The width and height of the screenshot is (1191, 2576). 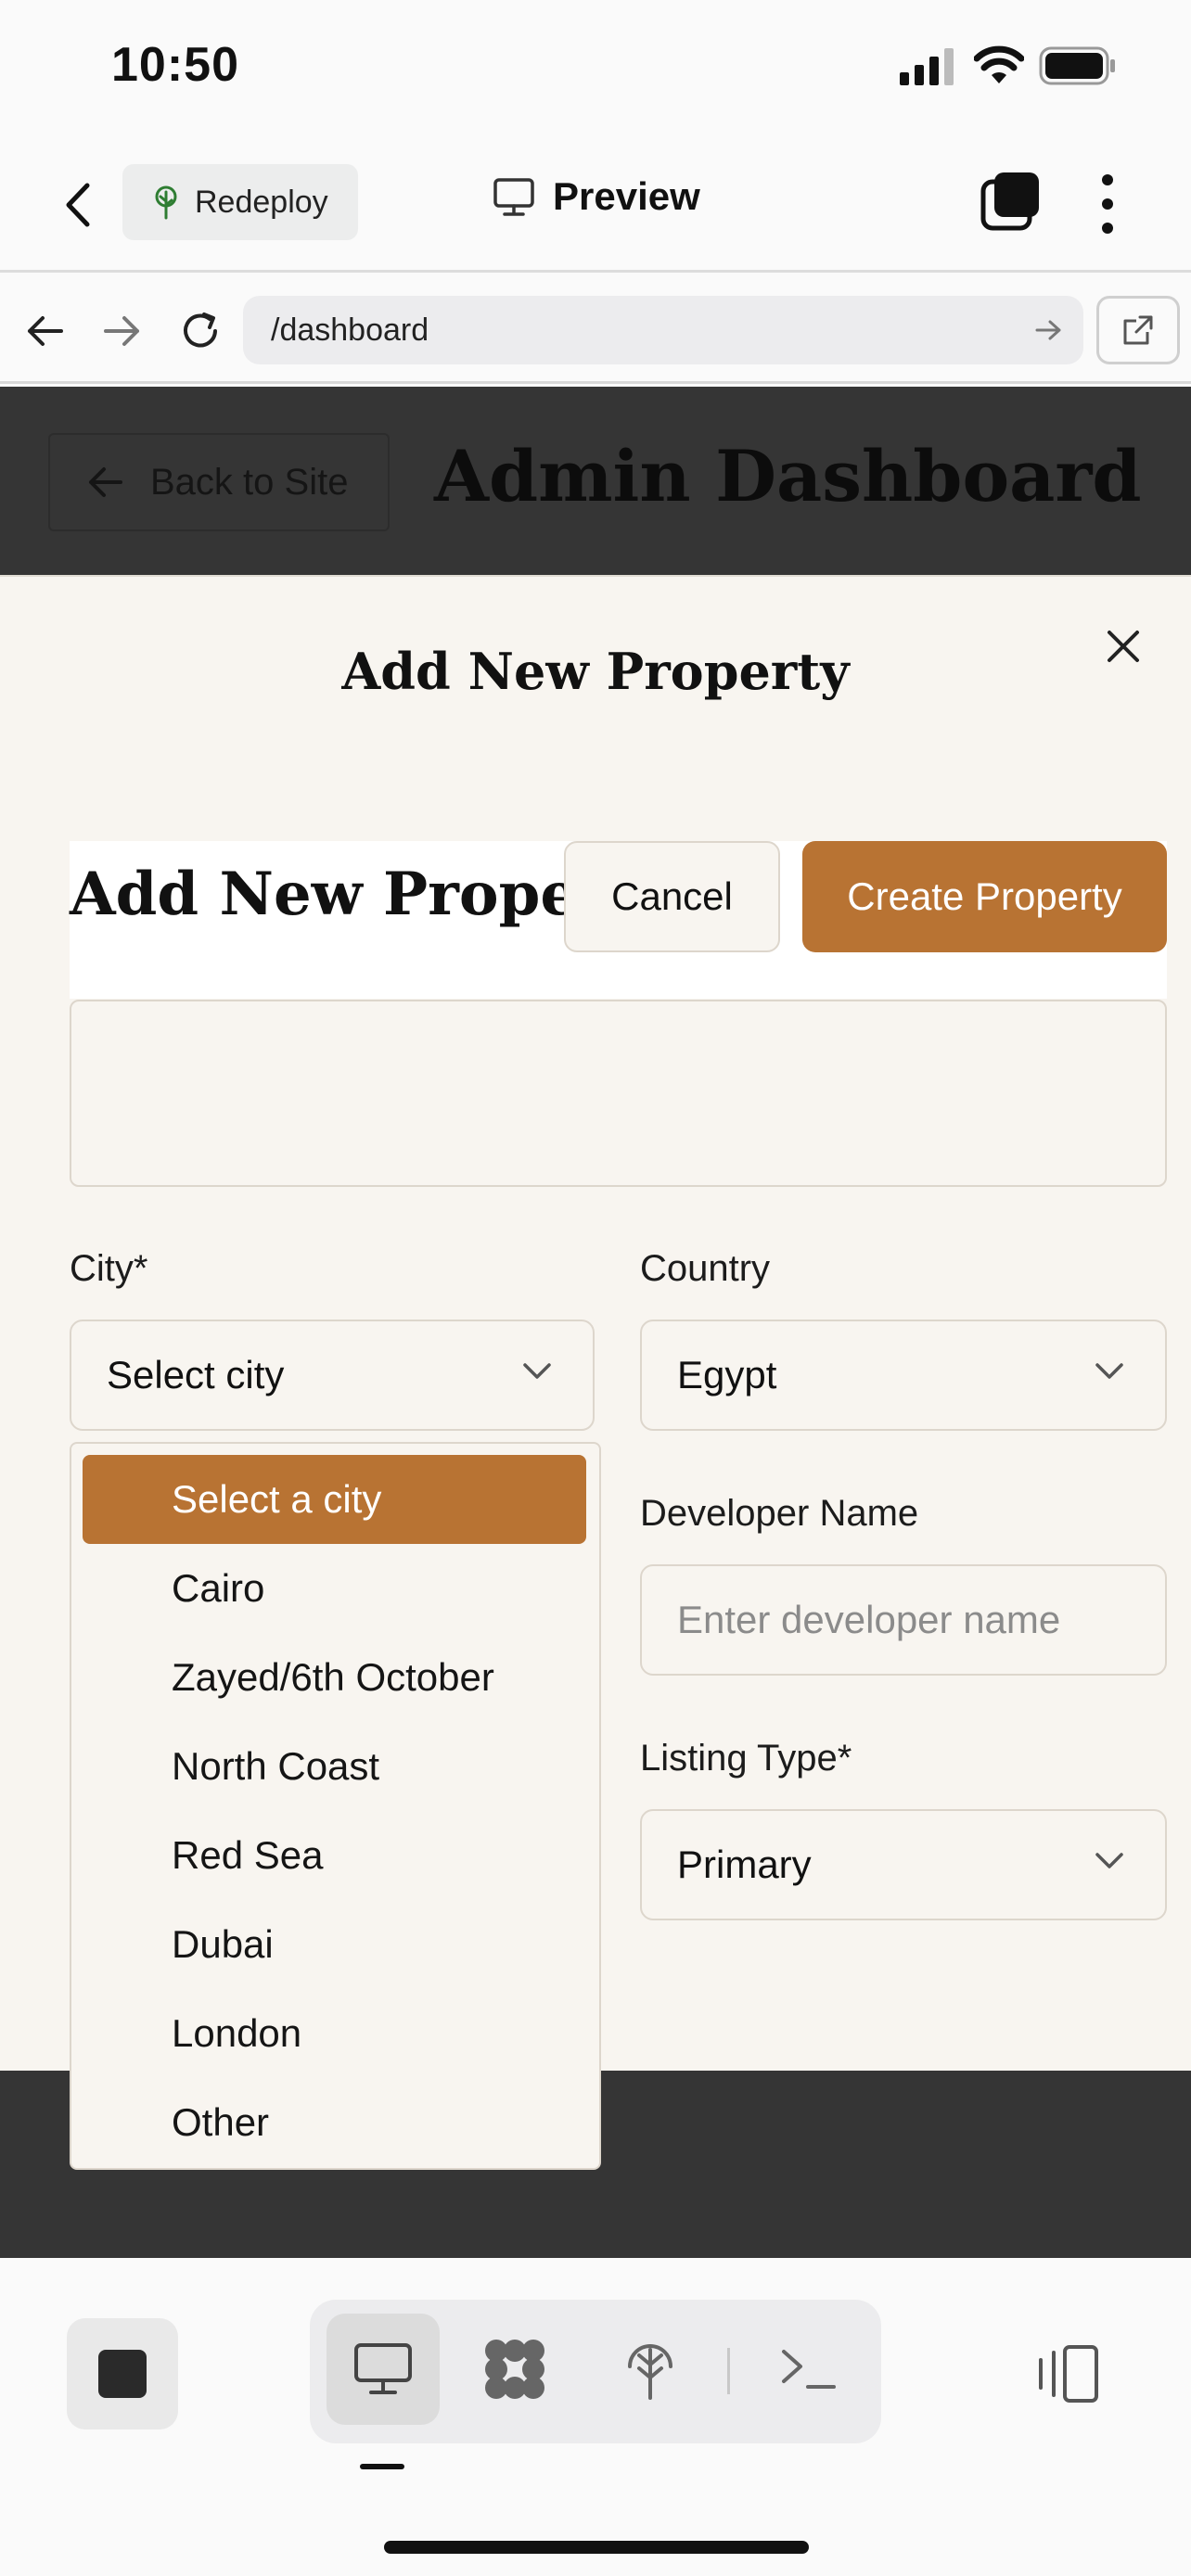 I want to click on status-bar: 10:50, so click(x=595, y=69).